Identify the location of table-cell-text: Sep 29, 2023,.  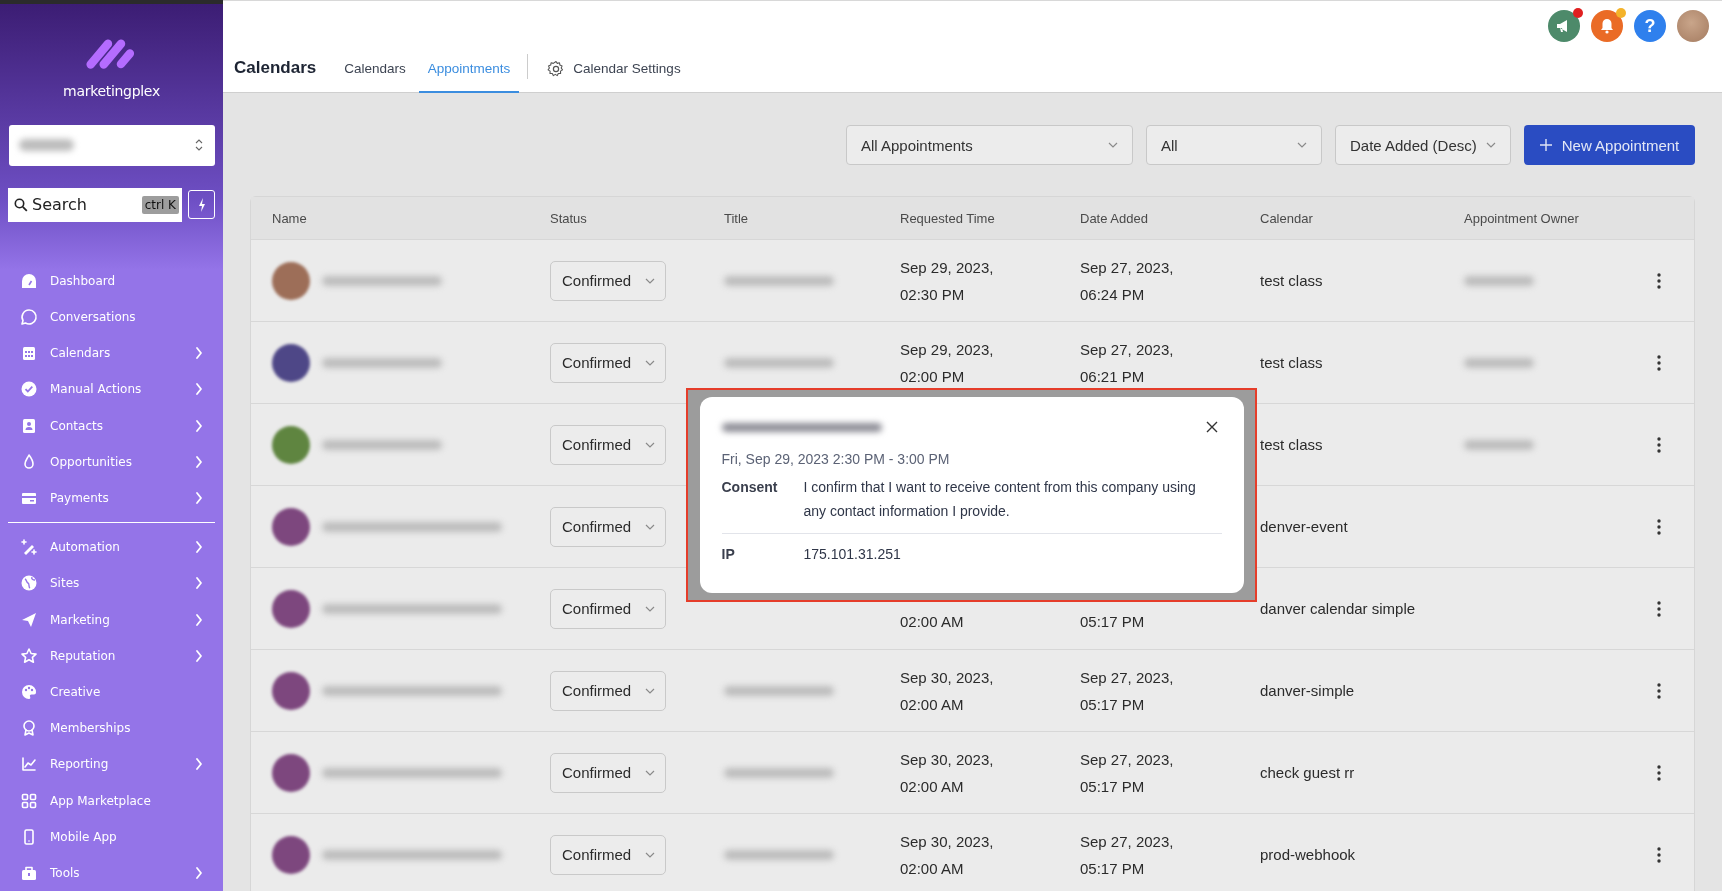
(947, 349).